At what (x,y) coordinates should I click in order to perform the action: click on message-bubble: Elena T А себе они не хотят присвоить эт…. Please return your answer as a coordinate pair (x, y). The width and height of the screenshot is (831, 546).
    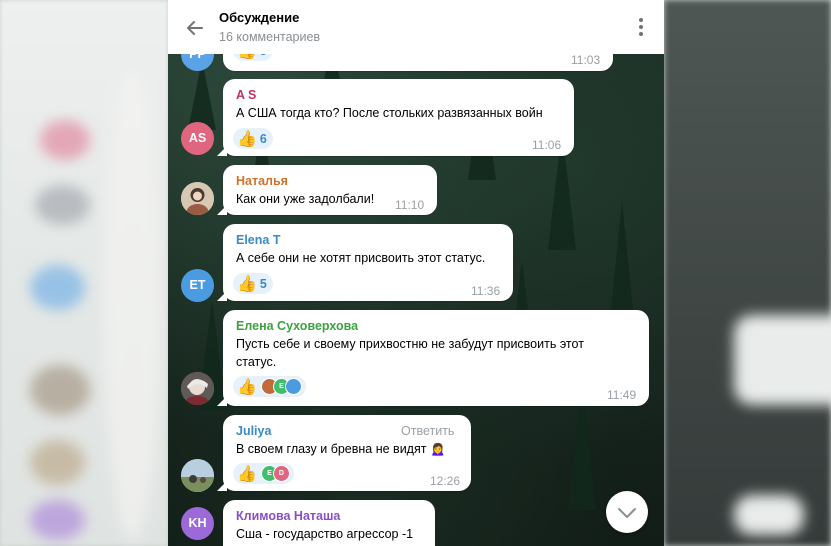
    Looking at the image, I should click on (365, 262).